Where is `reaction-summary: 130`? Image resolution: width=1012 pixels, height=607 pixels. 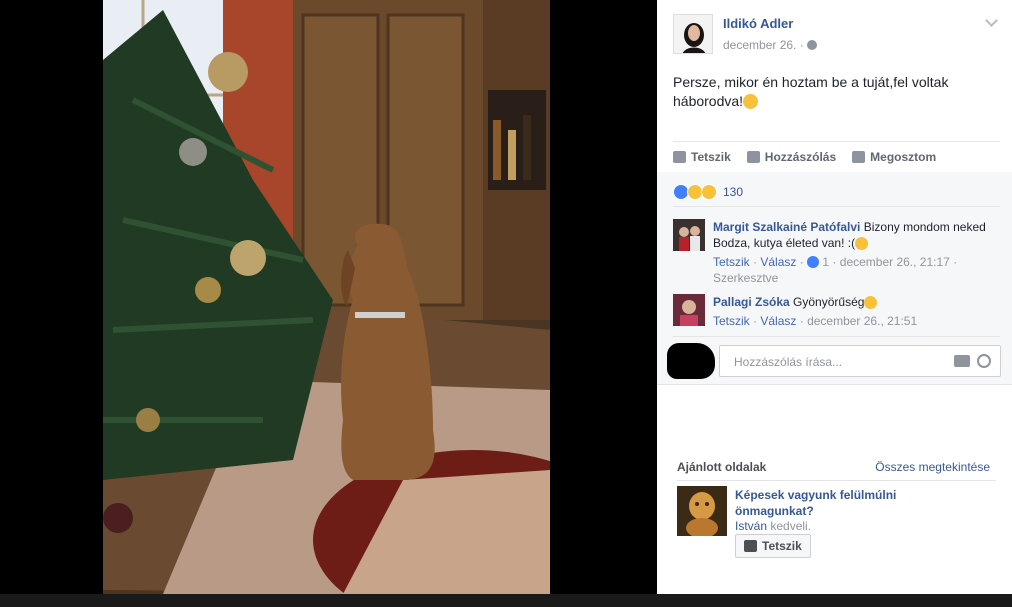
reaction-summary: 130 is located at coordinates (708, 192).